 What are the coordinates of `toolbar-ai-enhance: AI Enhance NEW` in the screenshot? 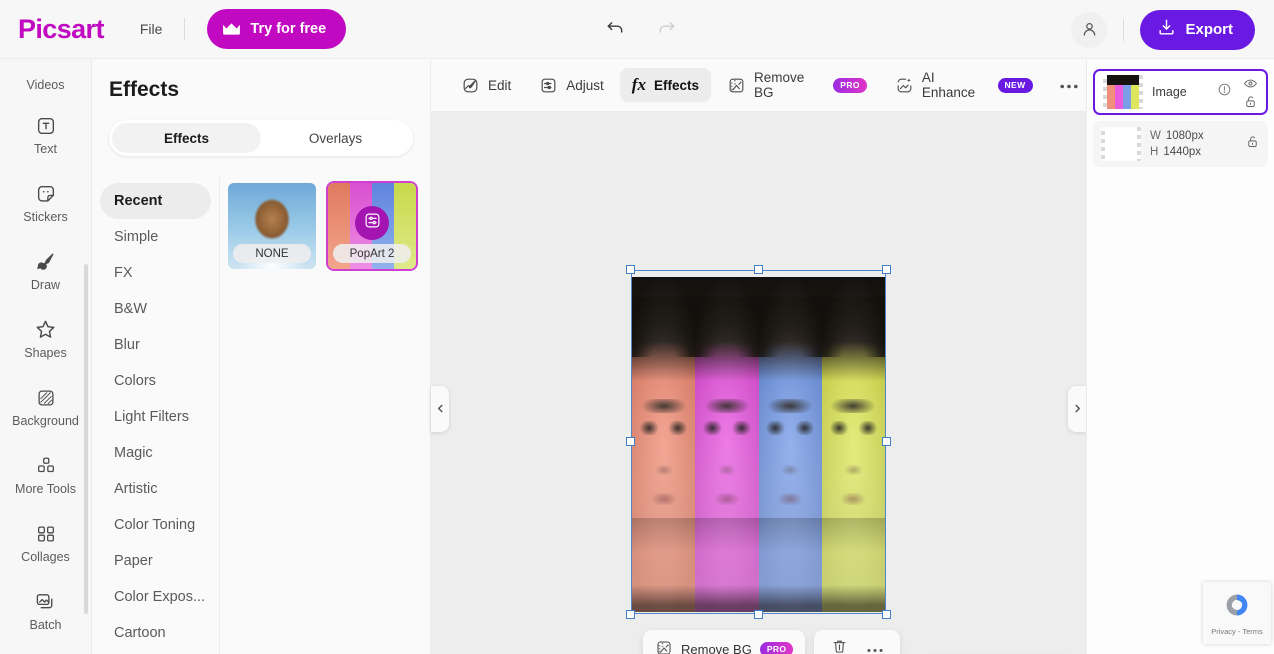 It's located at (964, 85).